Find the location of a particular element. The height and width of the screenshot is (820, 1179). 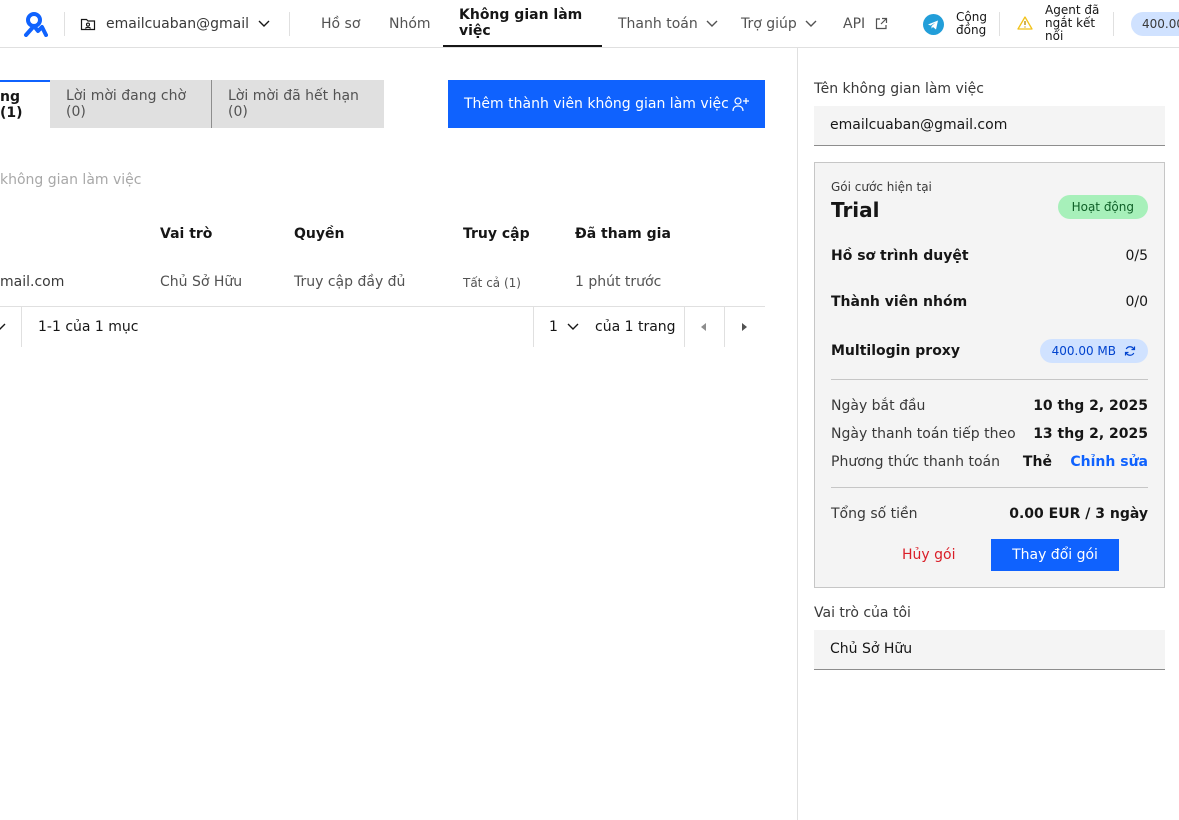

plan-name: Trial is located at coordinates (855, 210).